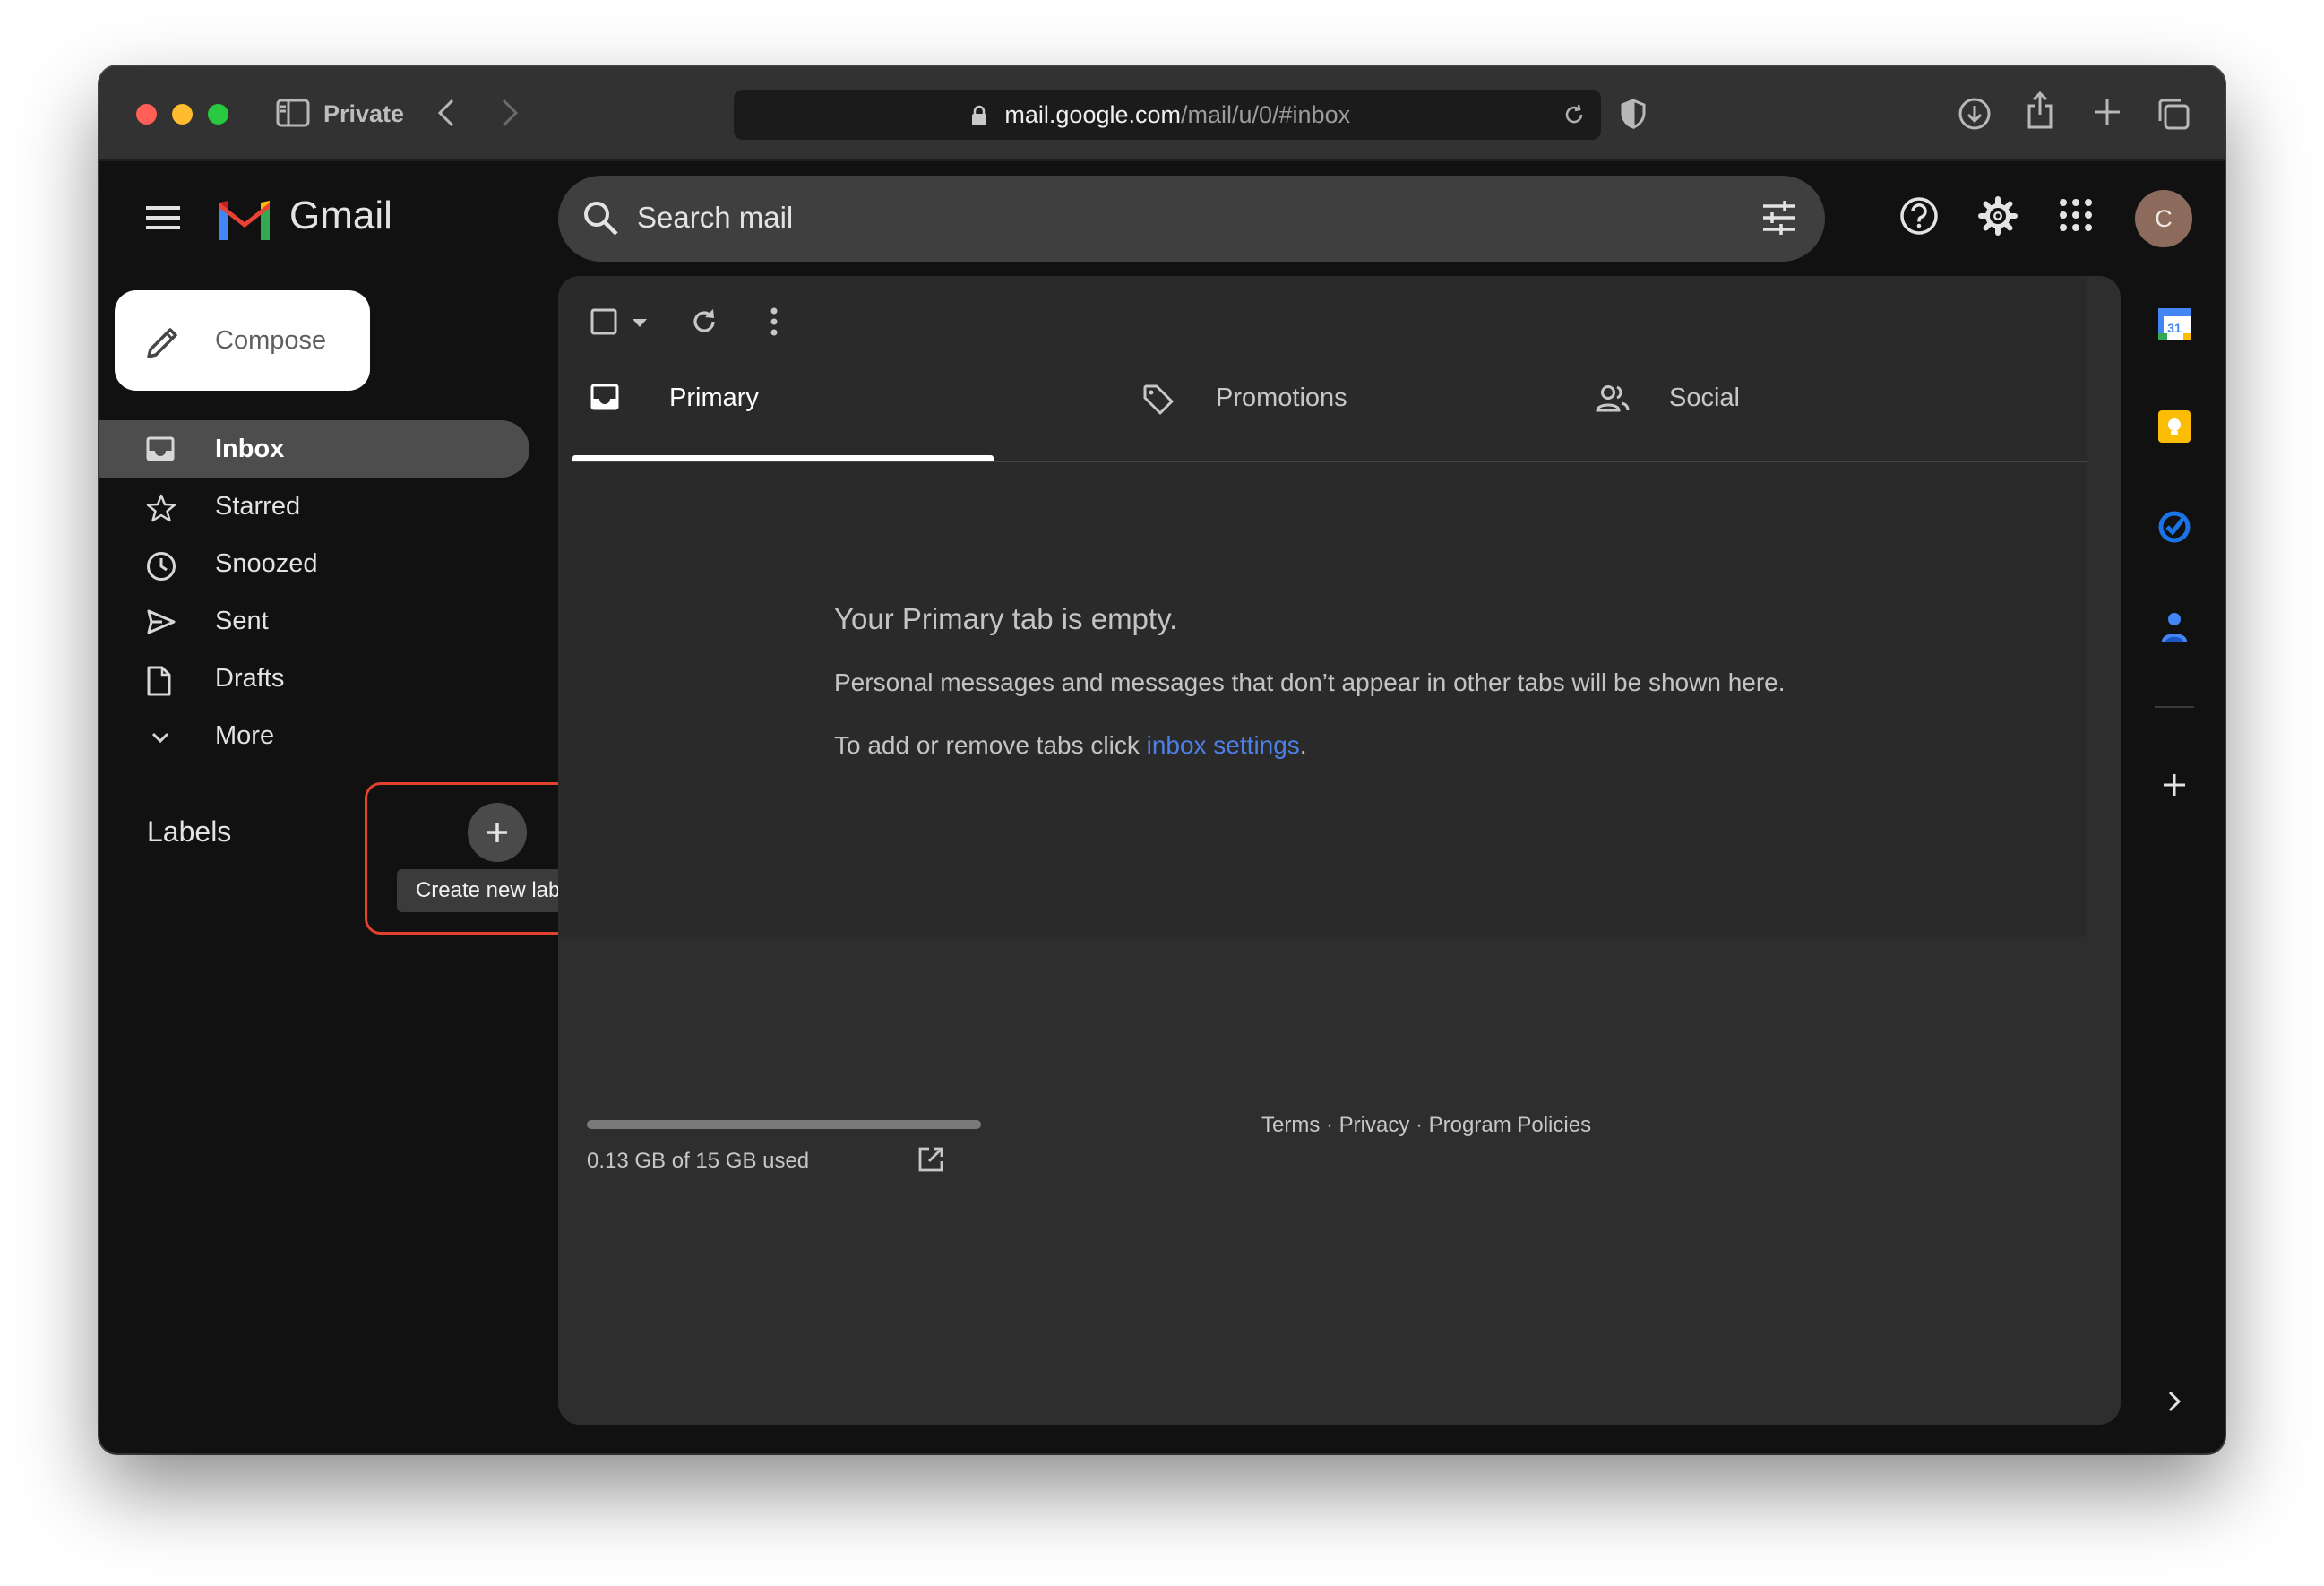 Image resolution: width=2324 pixels, height=1586 pixels. I want to click on gmail-wordmark: Gmail, so click(340, 216).